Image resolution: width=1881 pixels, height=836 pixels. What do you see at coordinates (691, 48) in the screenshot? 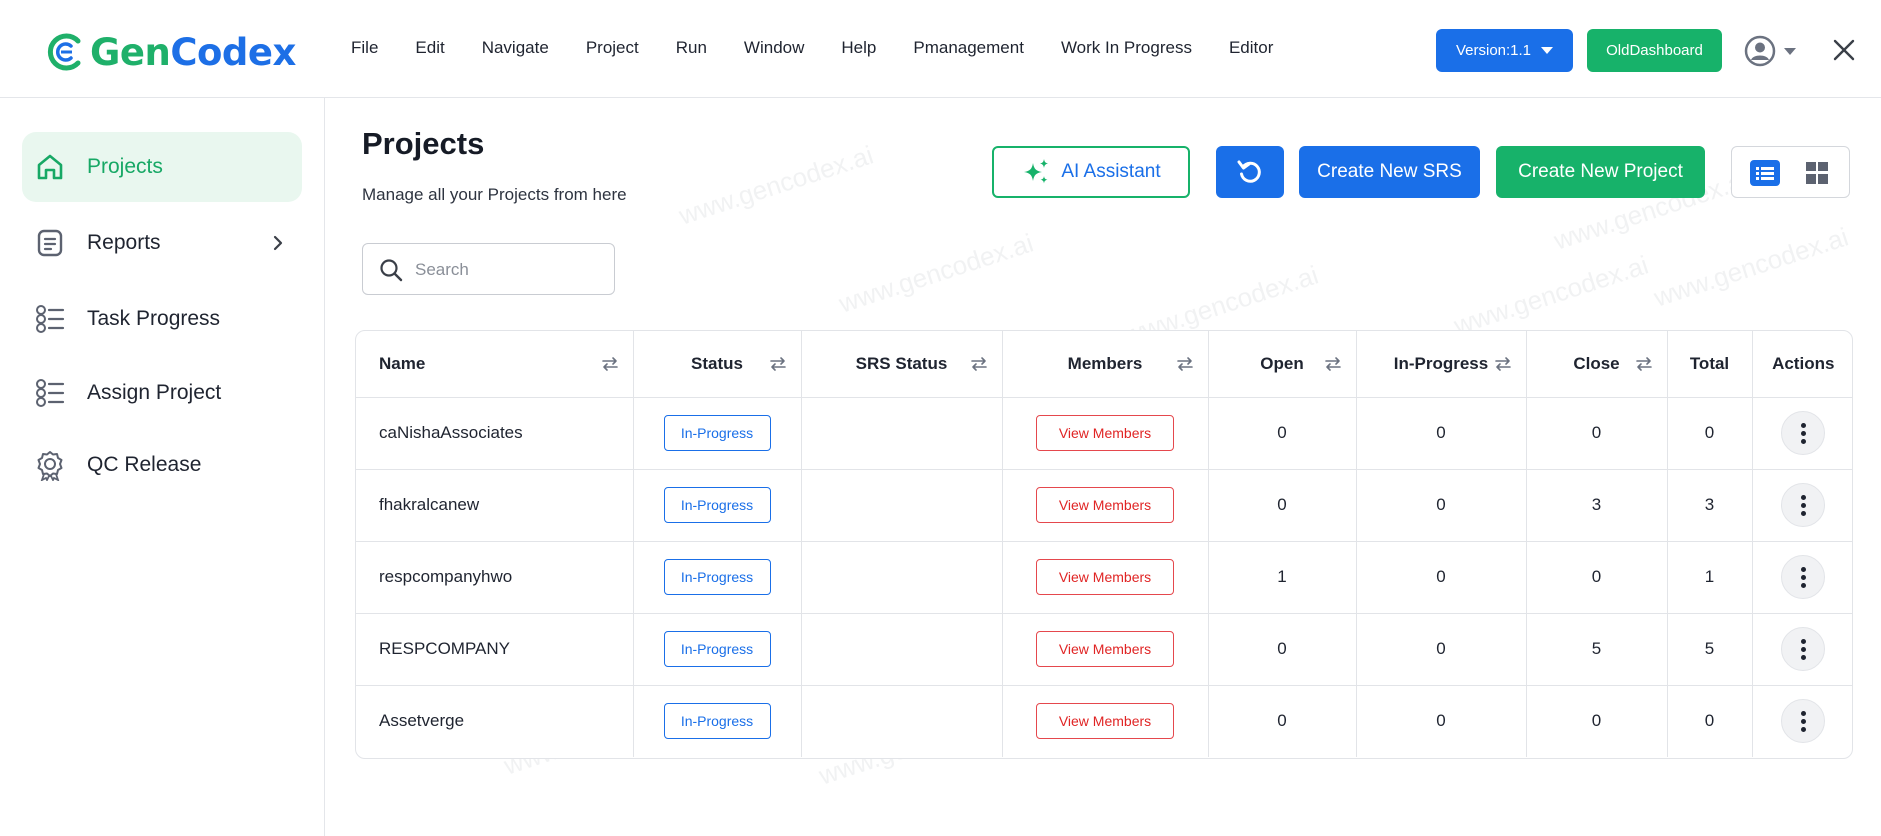
I see `menu-run: Run` at bounding box center [691, 48].